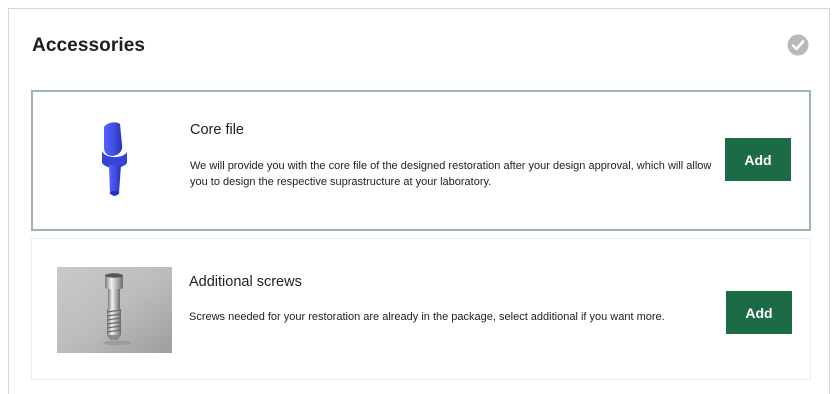 This screenshot has width=838, height=394. I want to click on screw-photo, so click(114, 310).